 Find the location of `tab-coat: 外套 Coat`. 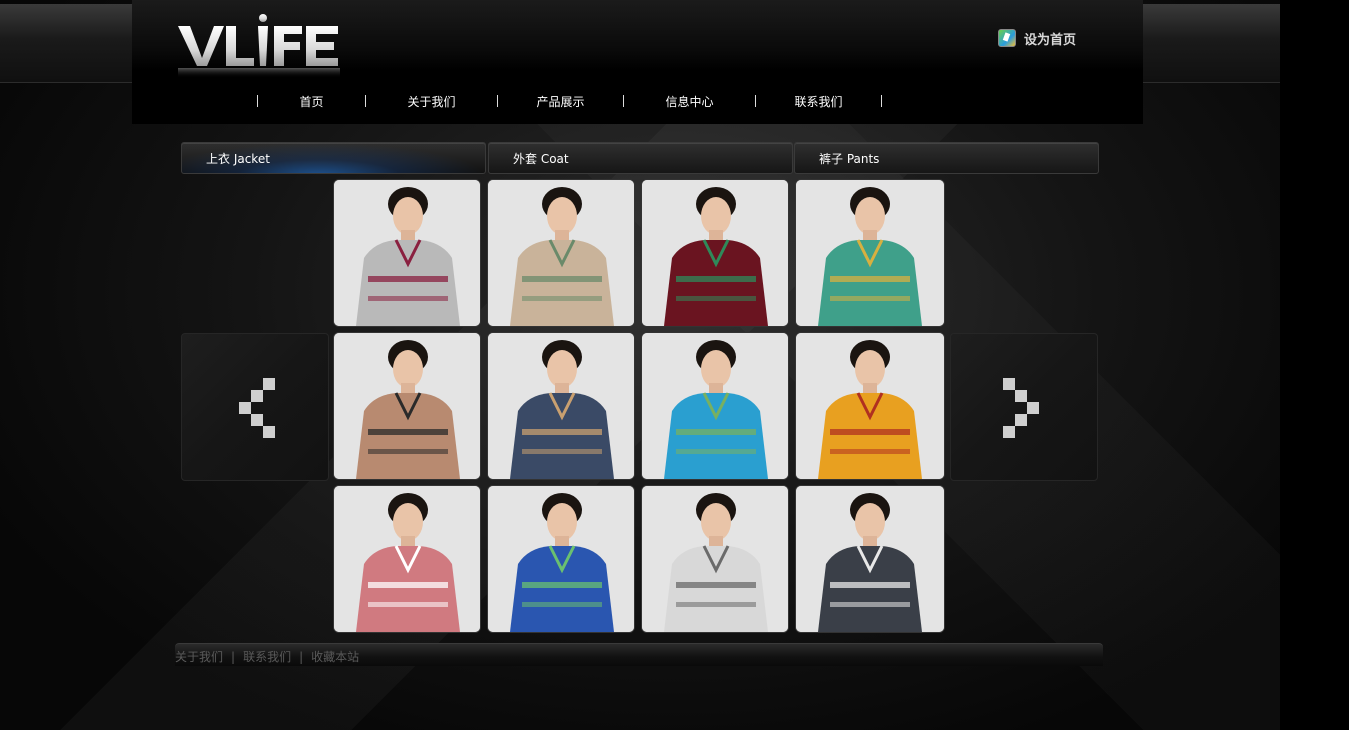

tab-coat: 外套 Coat is located at coordinates (640, 158).